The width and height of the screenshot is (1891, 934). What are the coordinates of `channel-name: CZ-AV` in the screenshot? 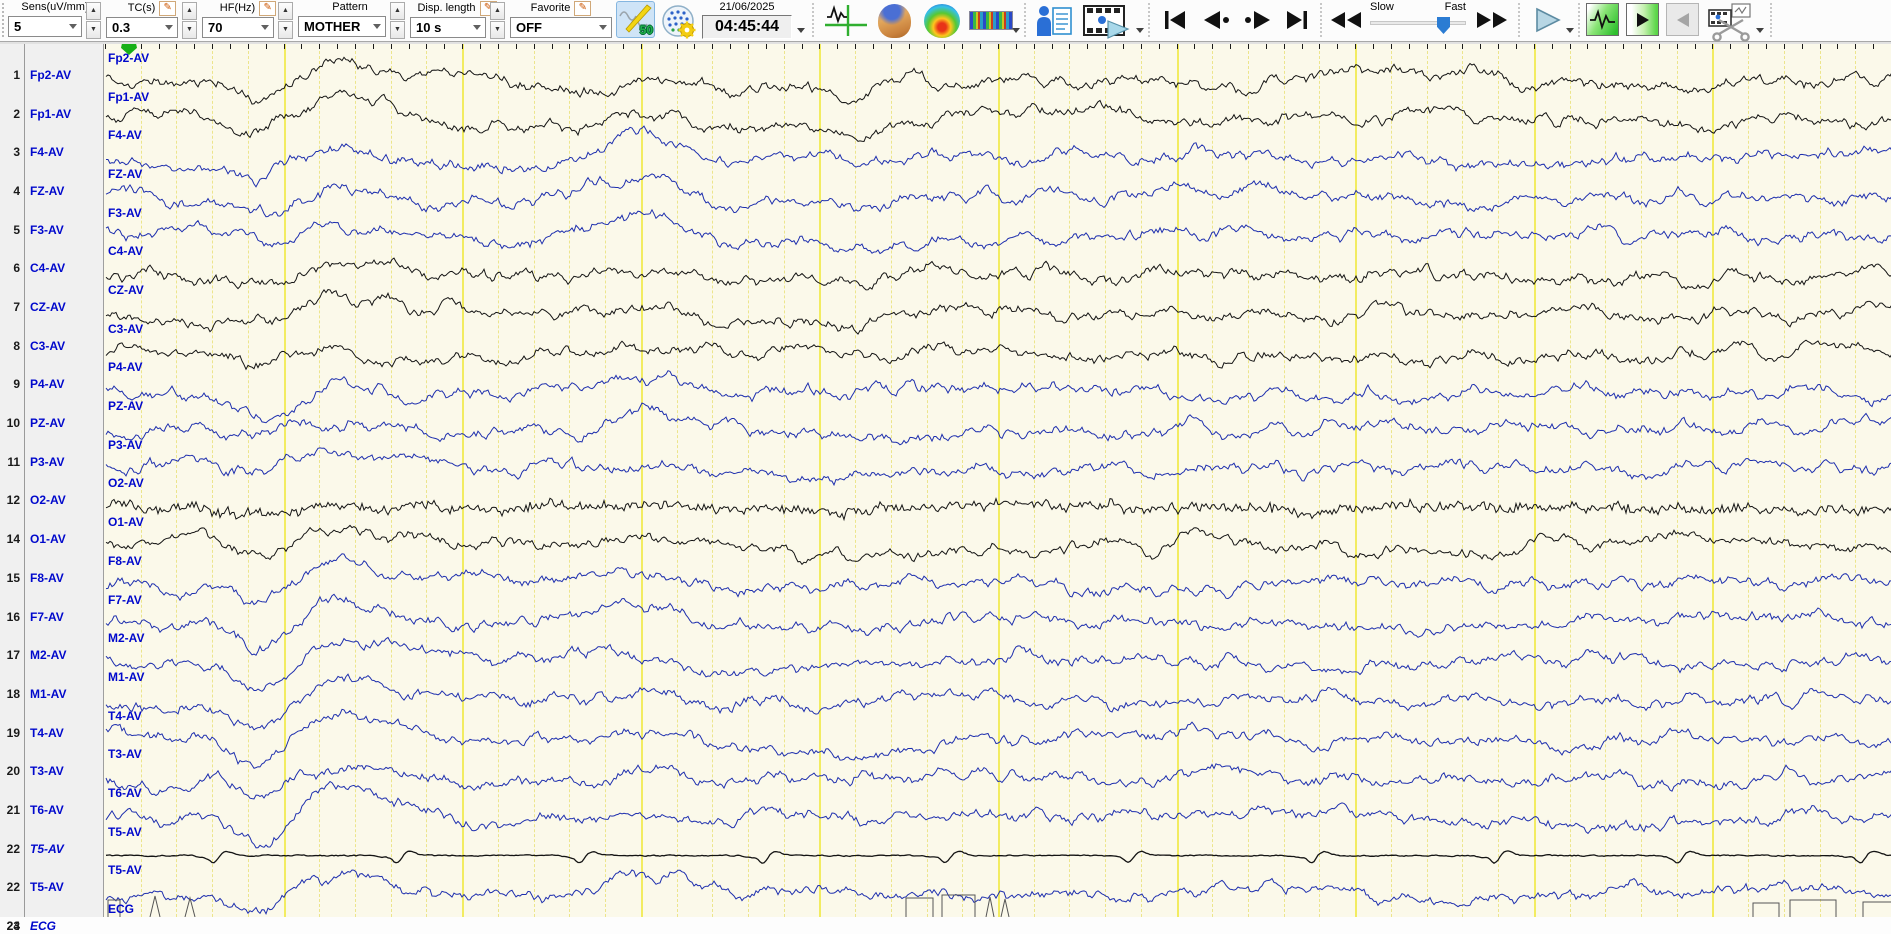 It's located at (48, 307).